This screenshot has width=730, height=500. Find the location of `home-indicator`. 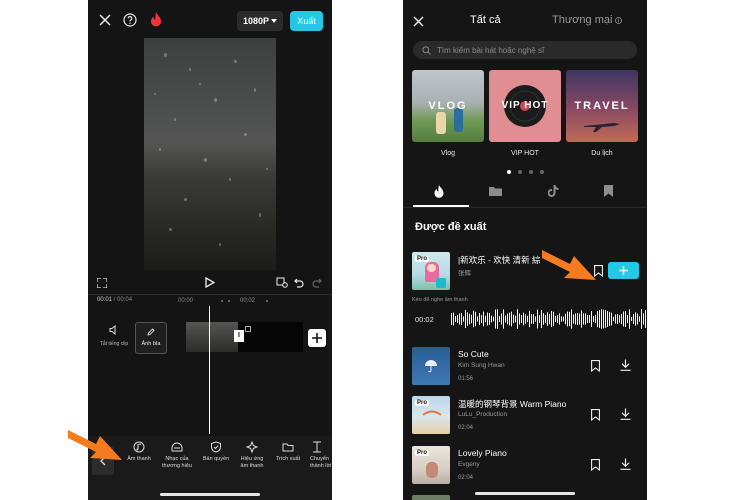

home-indicator is located at coordinates (210, 494).